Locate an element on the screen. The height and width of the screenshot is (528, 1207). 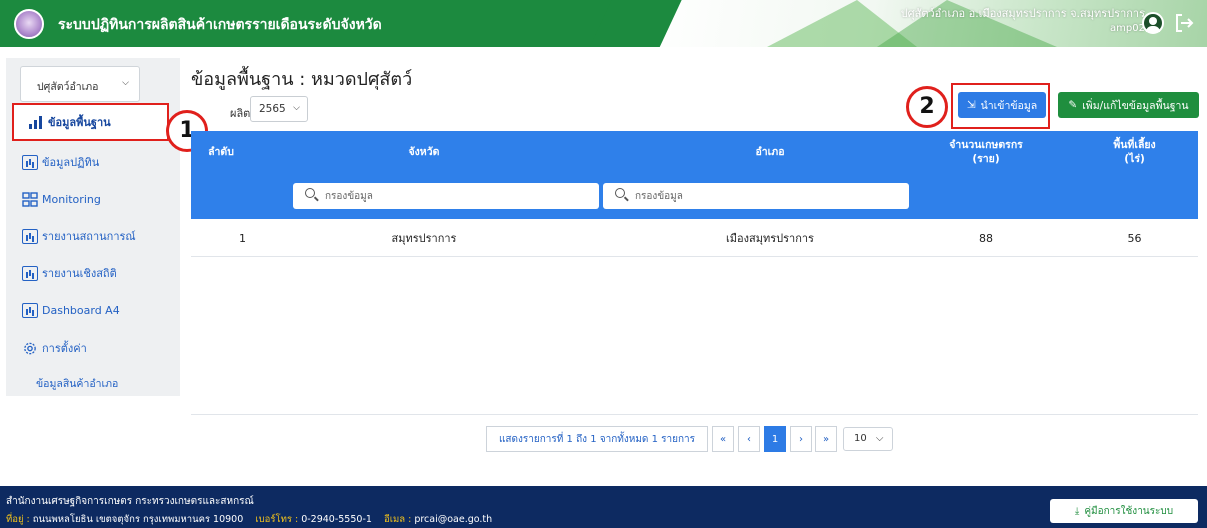
role-dropdown: ปศุสัตว์อำเภอ ⌵ is located at coordinates (80, 84).